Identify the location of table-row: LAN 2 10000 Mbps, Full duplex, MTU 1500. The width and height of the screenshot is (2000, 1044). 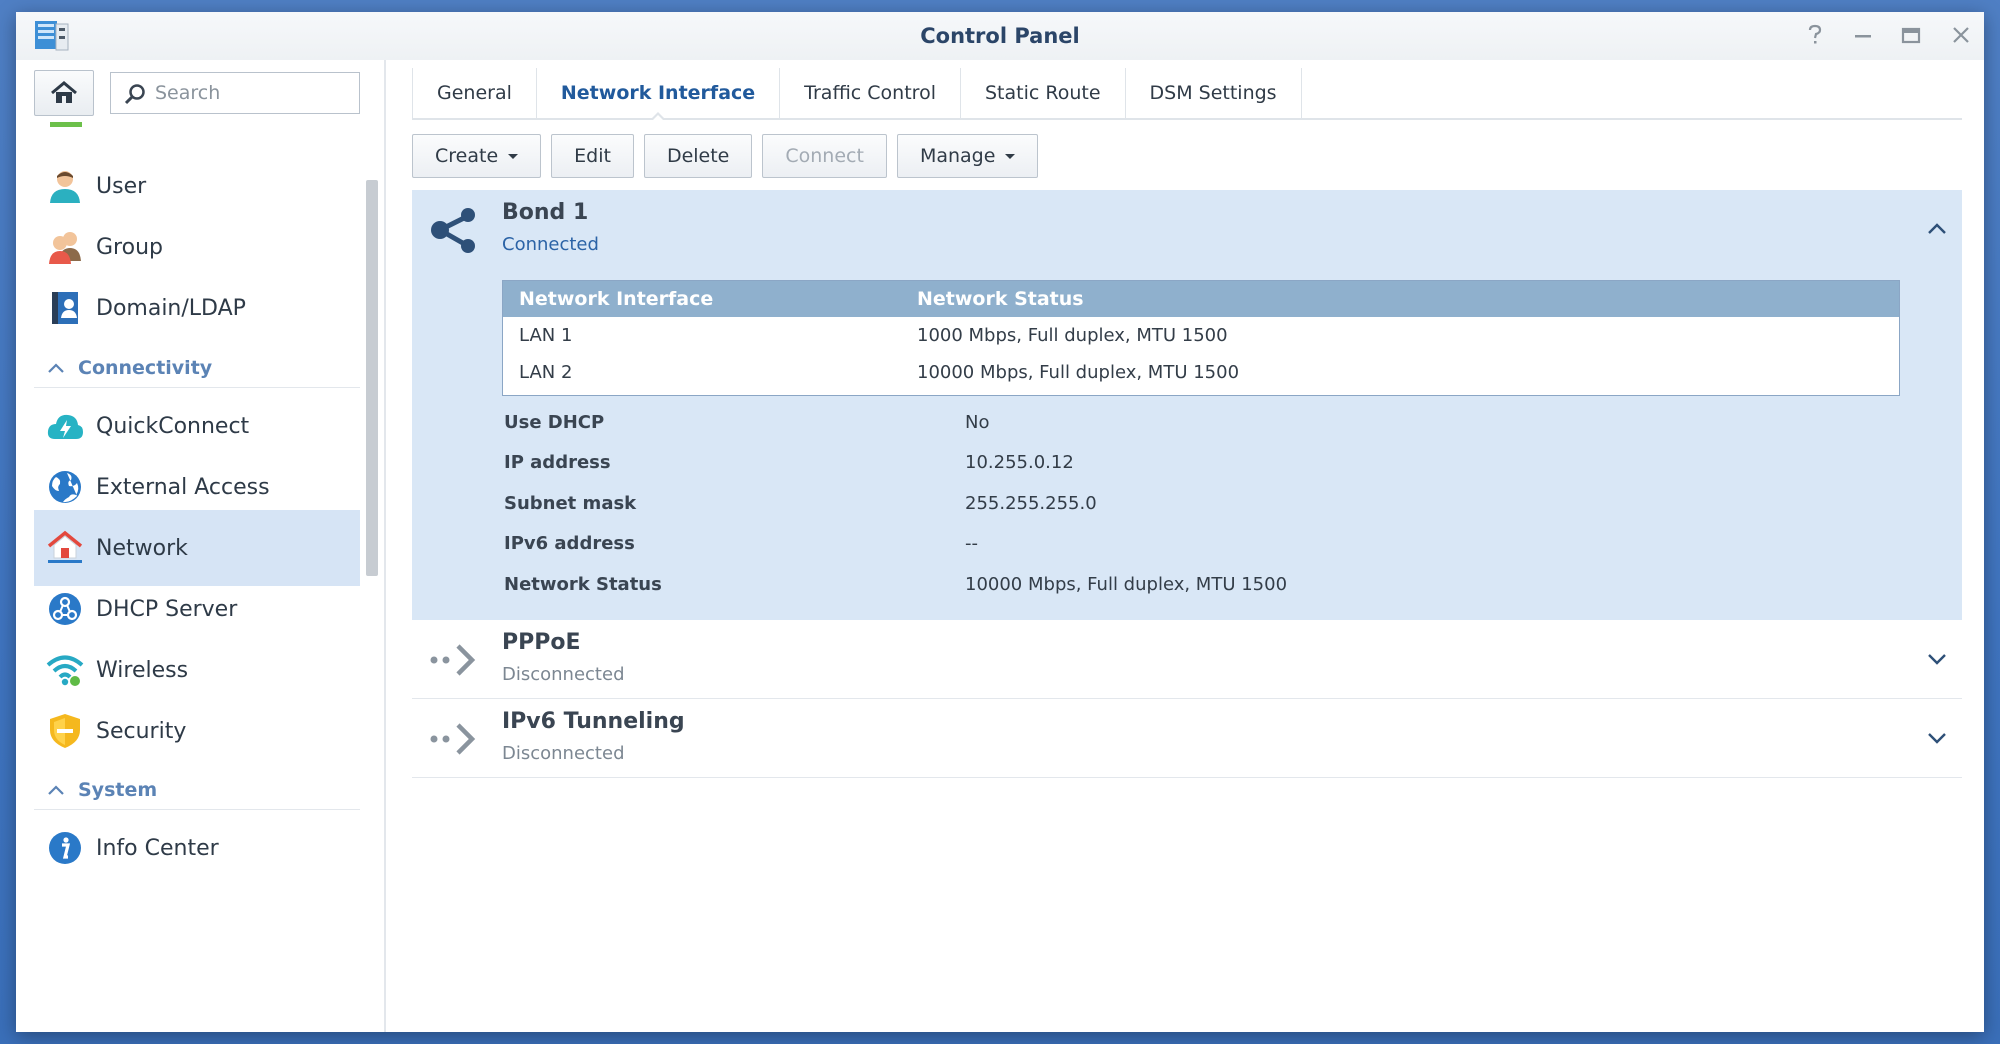
(1201, 372).